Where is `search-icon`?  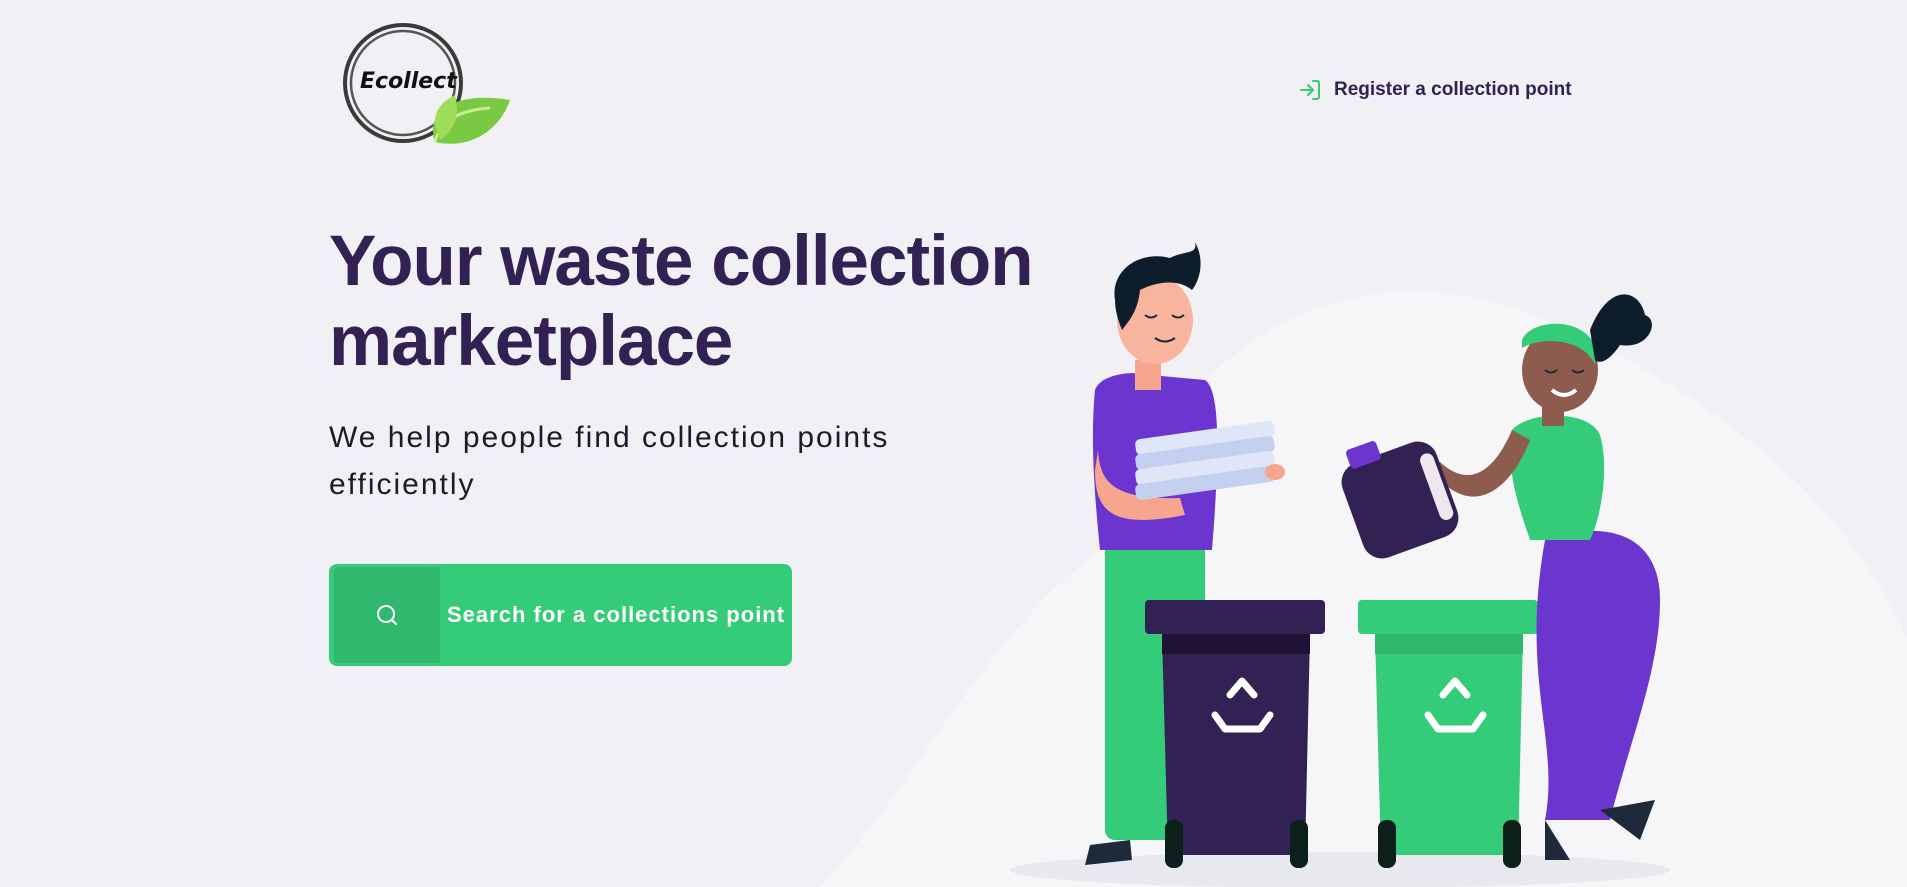
search-icon is located at coordinates (387, 615).